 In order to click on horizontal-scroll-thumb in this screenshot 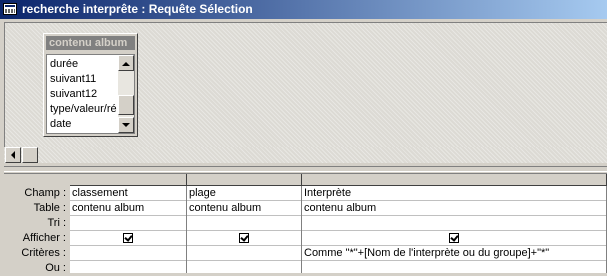, I will do `click(30, 155)`.